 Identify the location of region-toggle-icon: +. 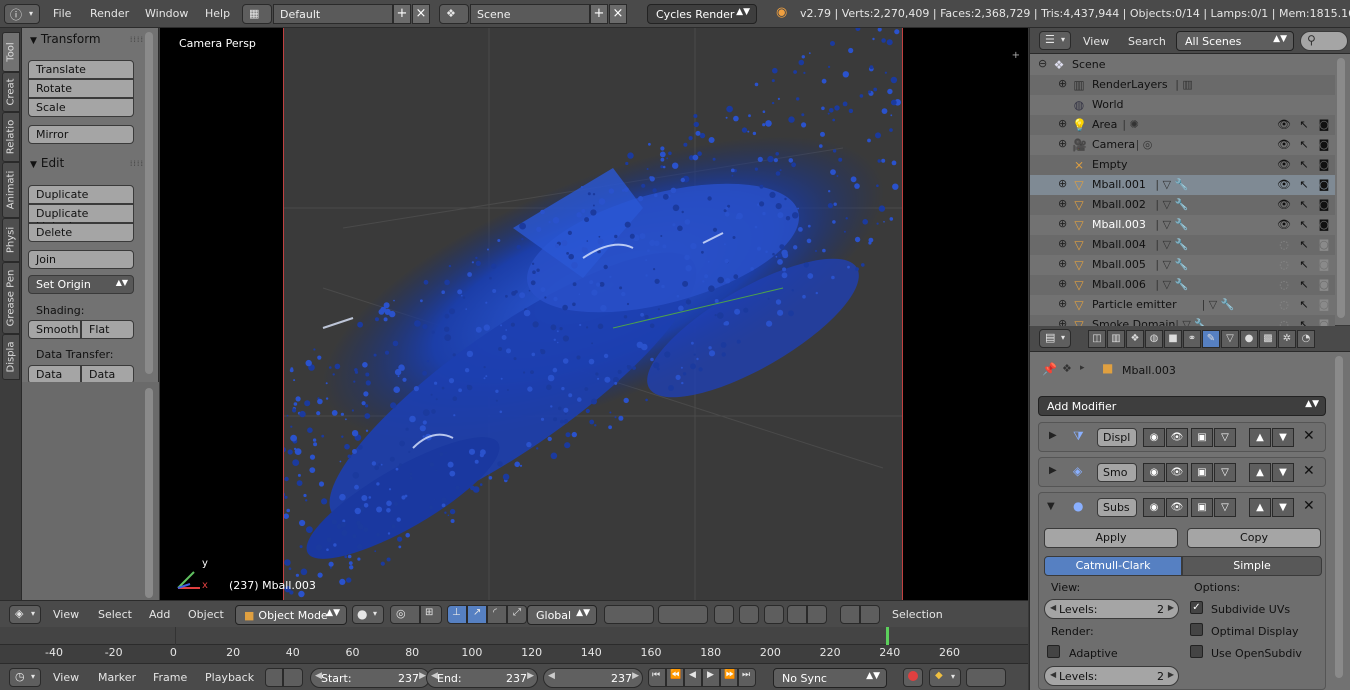
(1016, 55).